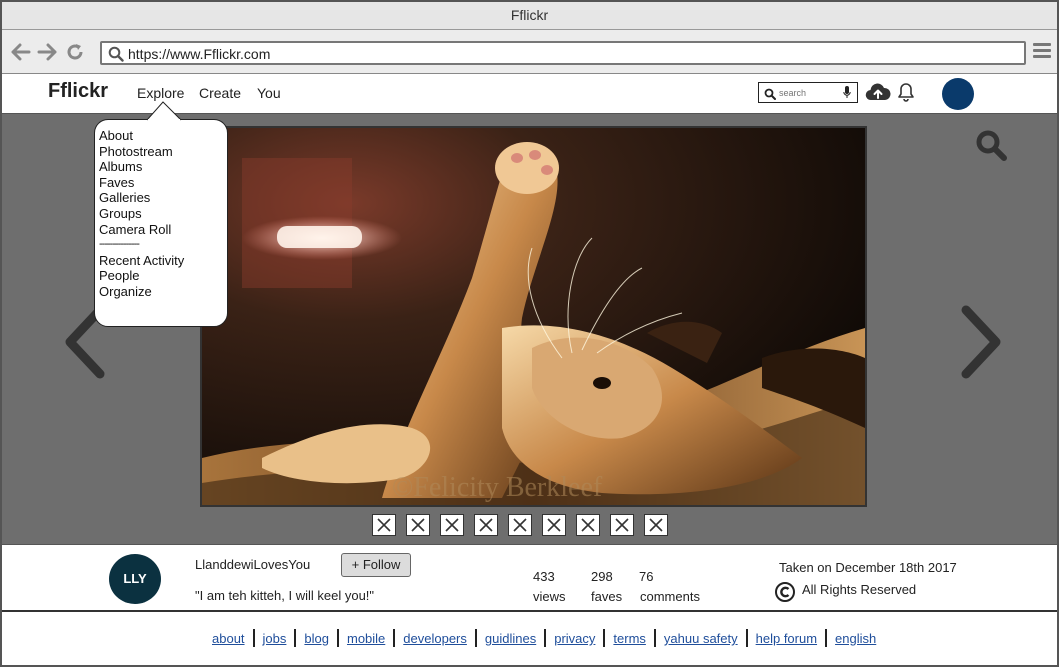 This screenshot has width=1059, height=667. What do you see at coordinates (1042, 51) in the screenshot?
I see `browser-menu-icon` at bounding box center [1042, 51].